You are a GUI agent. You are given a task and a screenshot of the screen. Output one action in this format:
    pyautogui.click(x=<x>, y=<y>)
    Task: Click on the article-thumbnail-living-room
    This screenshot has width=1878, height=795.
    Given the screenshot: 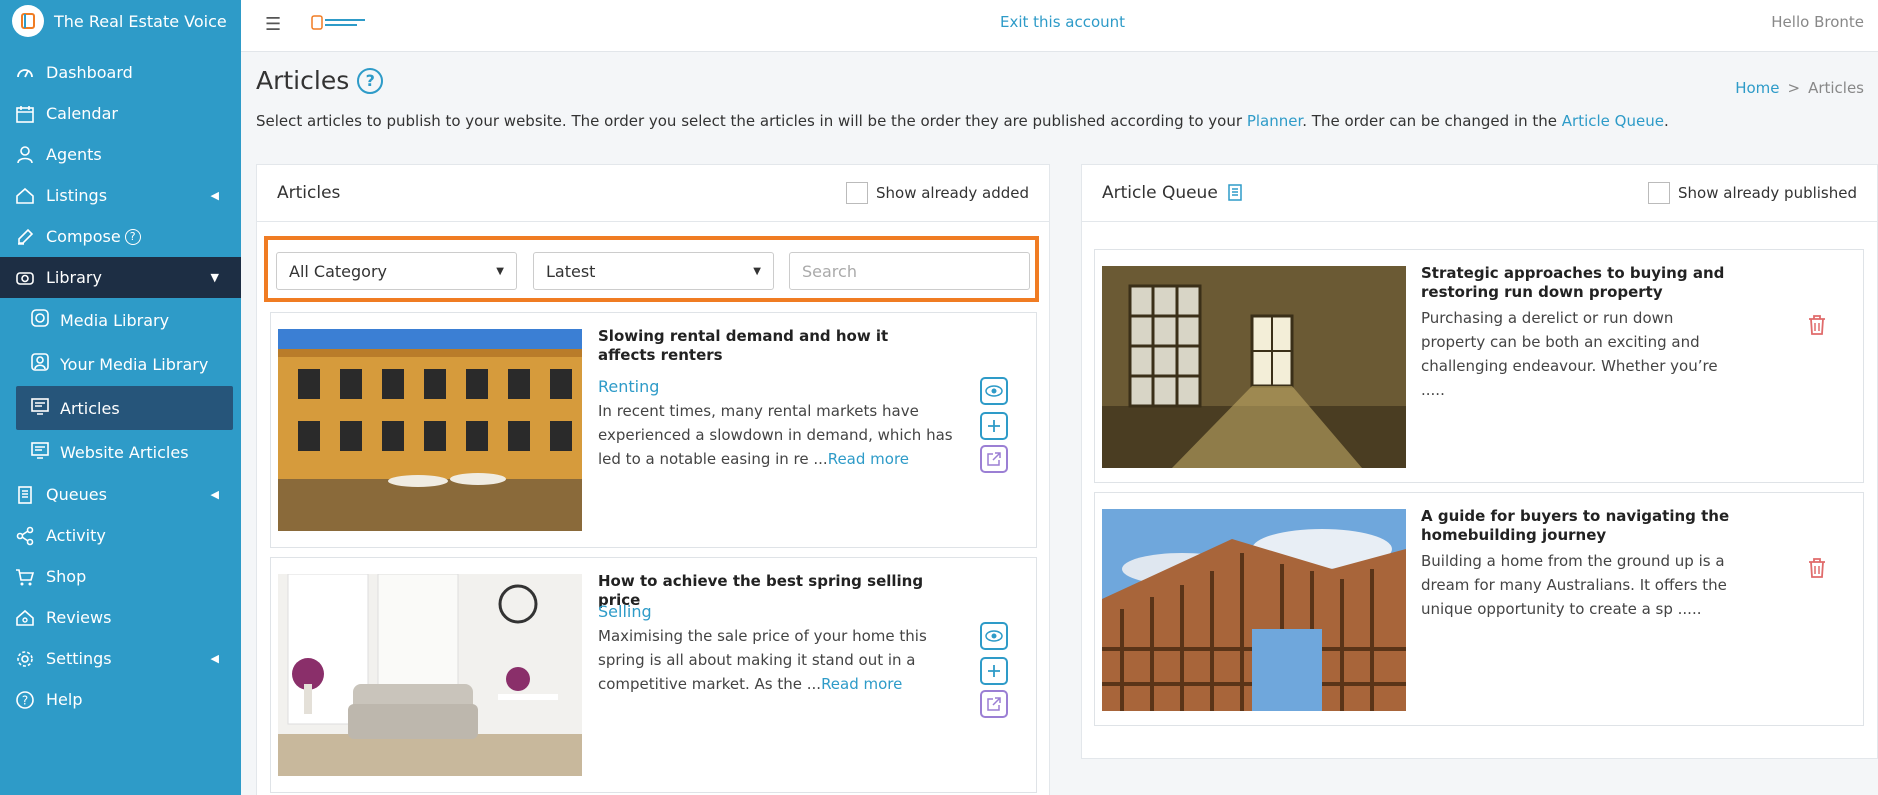 What is the action you would take?
    pyautogui.click(x=430, y=675)
    